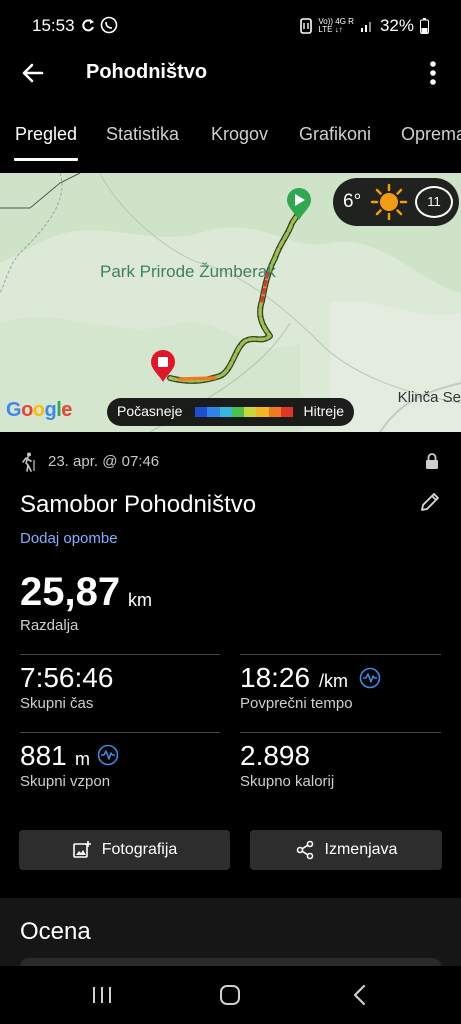 The width and height of the screenshot is (461, 1024). I want to click on legend-slow-label: Počasneje, so click(150, 411).